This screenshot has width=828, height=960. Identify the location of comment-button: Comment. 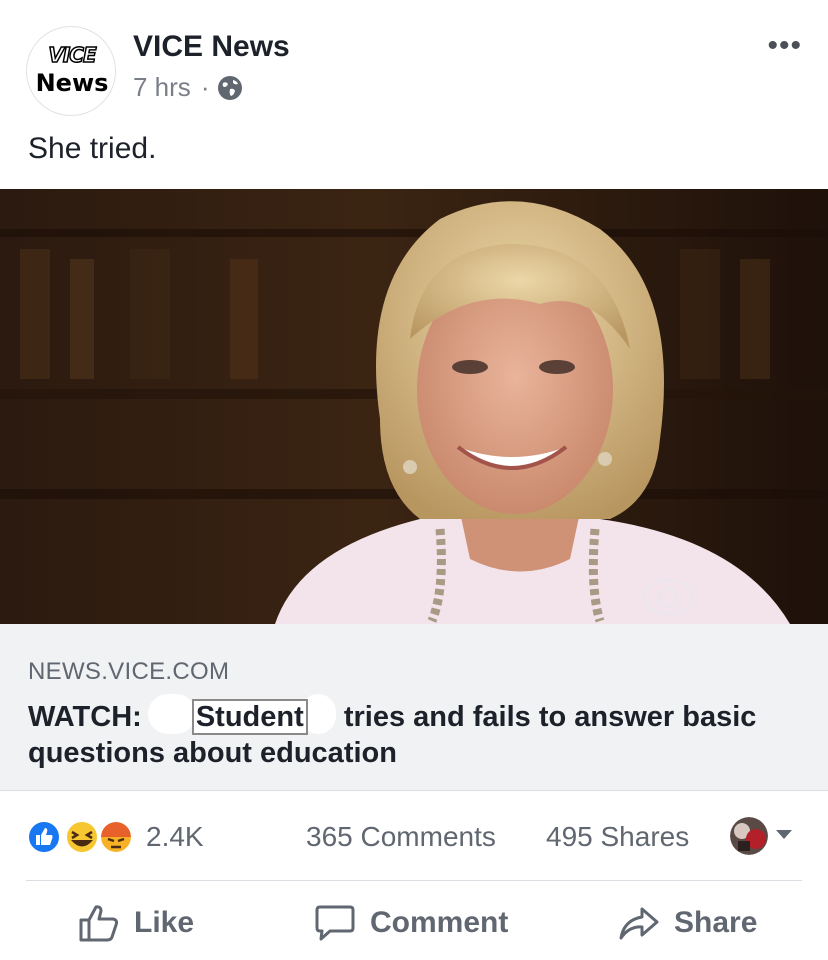
(411, 923).